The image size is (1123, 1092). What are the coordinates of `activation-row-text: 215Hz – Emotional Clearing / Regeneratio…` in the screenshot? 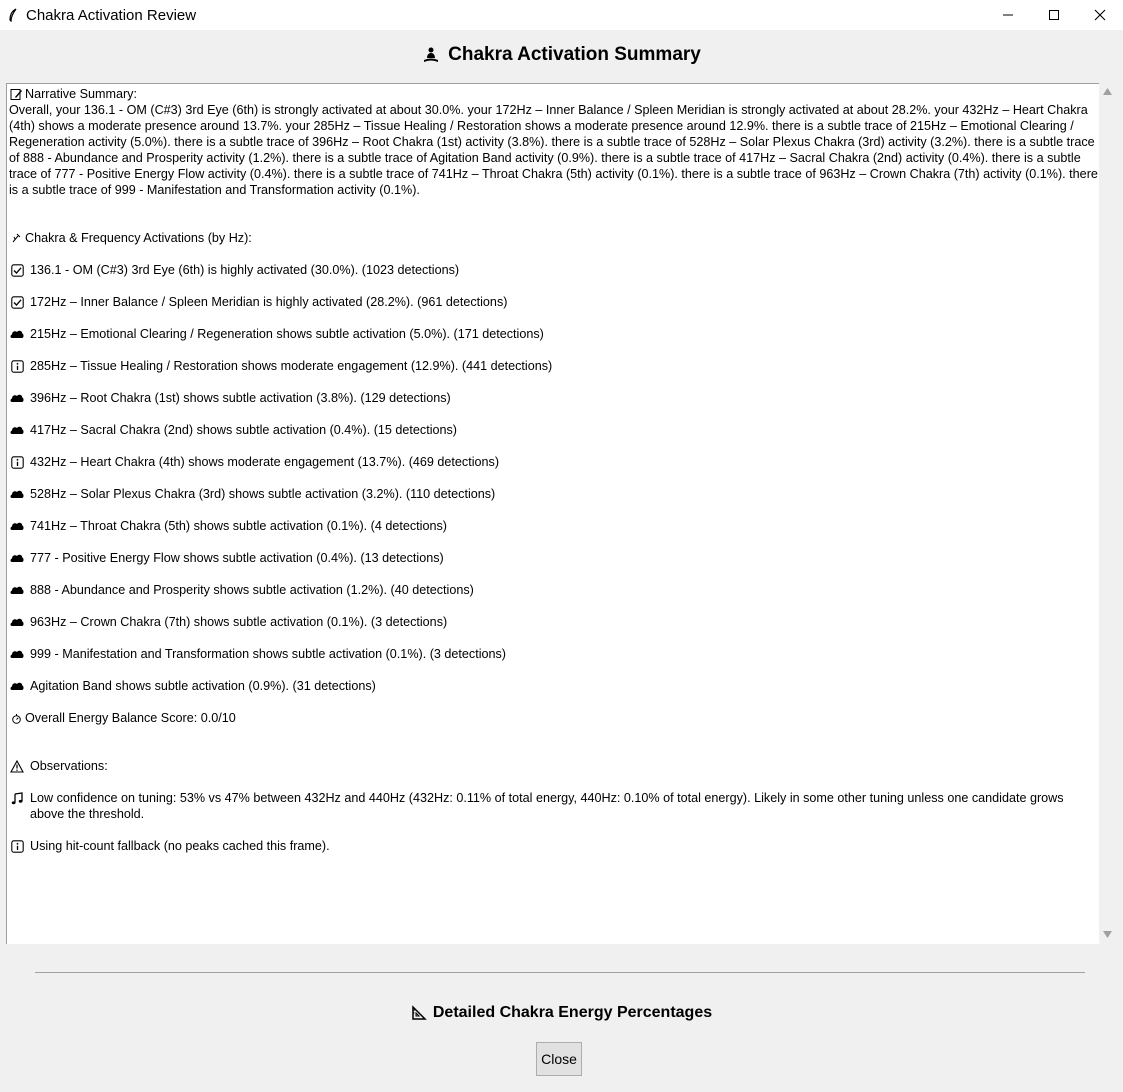 It's located at (287, 334).